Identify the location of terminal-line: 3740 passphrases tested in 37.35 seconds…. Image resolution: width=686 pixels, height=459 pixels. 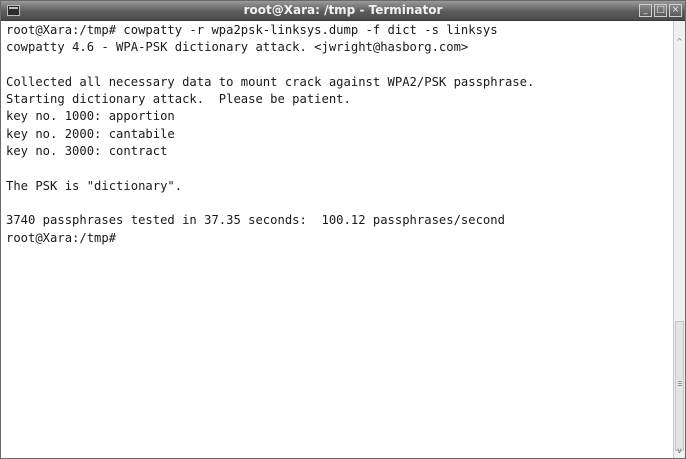
(255, 220).